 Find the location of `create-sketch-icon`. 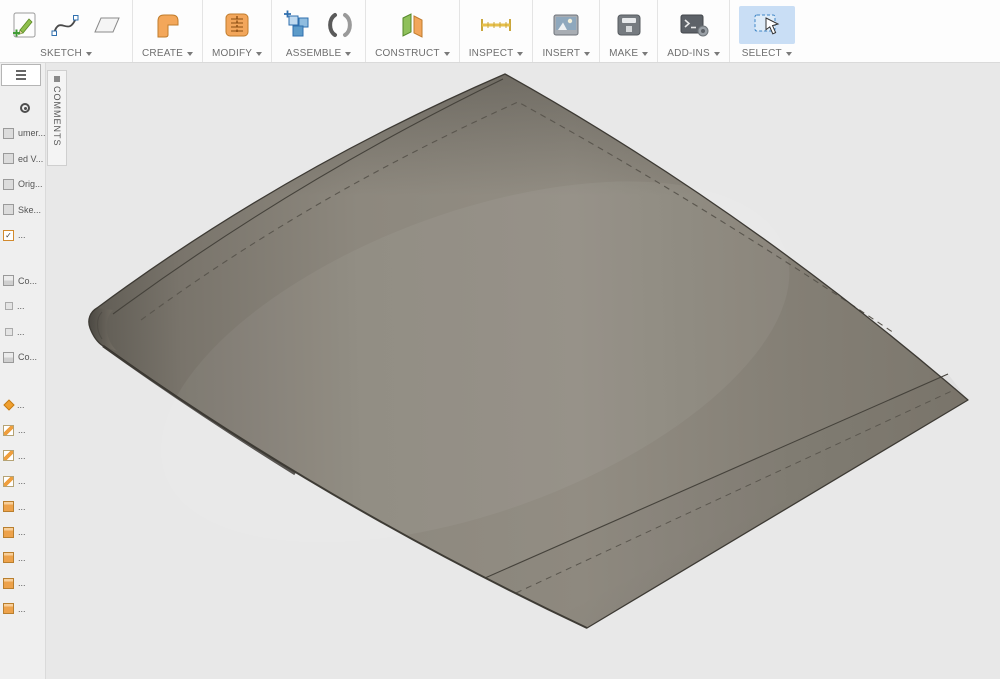

create-sketch-icon is located at coordinates (24, 25).